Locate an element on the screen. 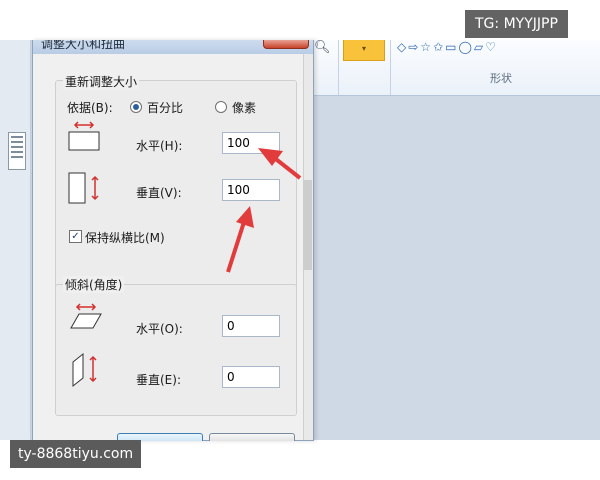 The height and width of the screenshot is (480, 600). site-watermark: ty-8868tiyu.com is located at coordinates (76, 454).